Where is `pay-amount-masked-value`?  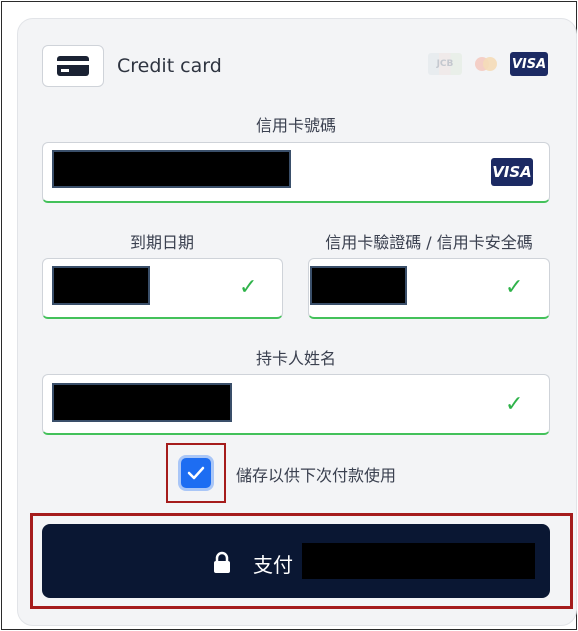
pay-amount-masked-value is located at coordinates (418, 561).